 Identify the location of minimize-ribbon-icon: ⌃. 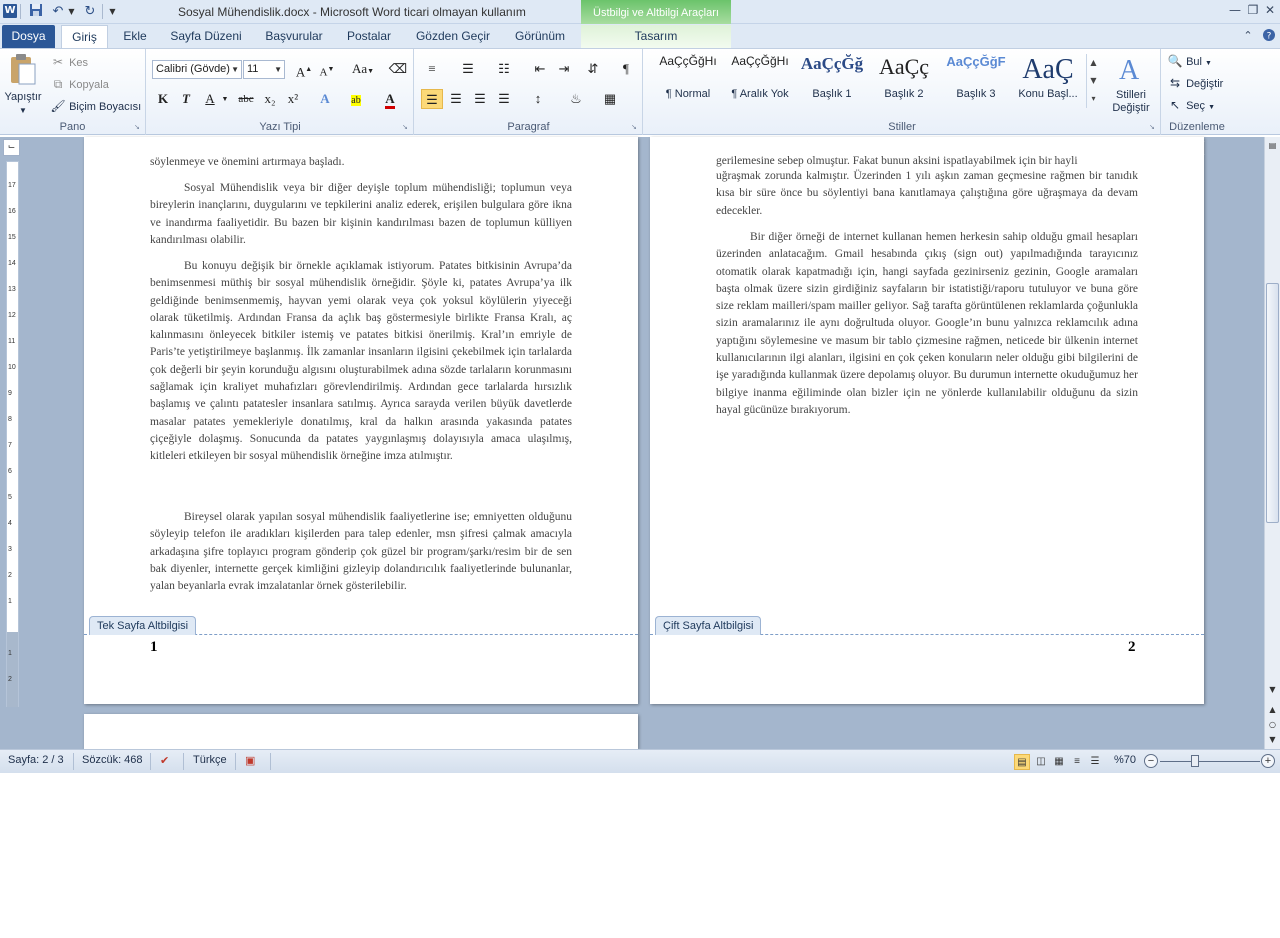
(1248, 36).